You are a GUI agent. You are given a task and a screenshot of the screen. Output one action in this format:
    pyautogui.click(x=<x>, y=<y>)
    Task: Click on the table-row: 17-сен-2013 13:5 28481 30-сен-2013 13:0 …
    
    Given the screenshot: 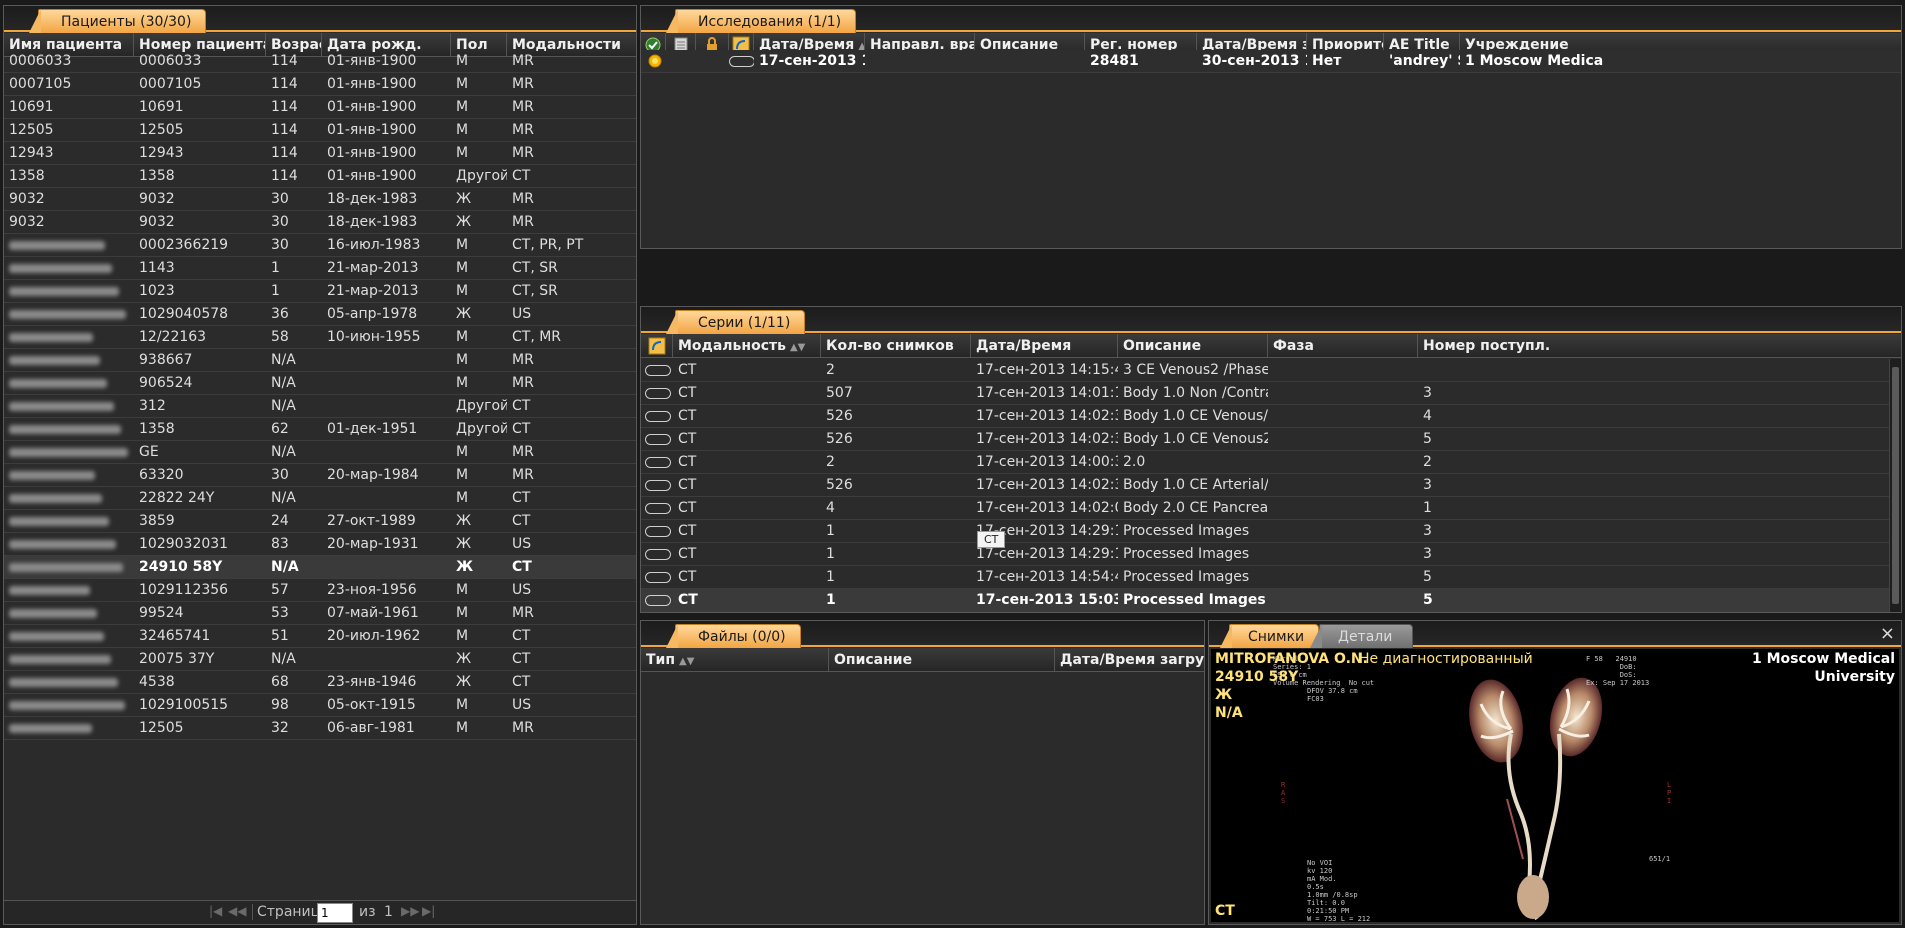 What is the action you would take?
    pyautogui.click(x=1271, y=61)
    